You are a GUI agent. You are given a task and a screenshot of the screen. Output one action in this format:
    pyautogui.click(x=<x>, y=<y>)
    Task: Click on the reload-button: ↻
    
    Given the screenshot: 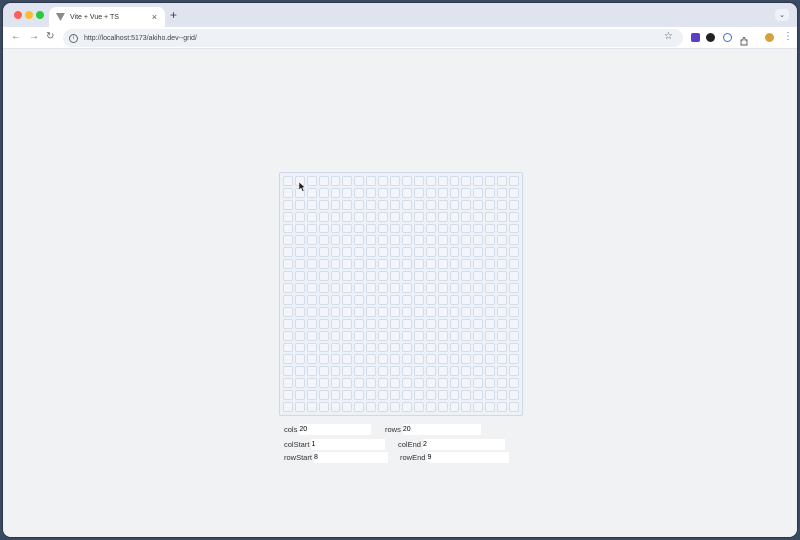 What is the action you would take?
    pyautogui.click(x=50, y=36)
    